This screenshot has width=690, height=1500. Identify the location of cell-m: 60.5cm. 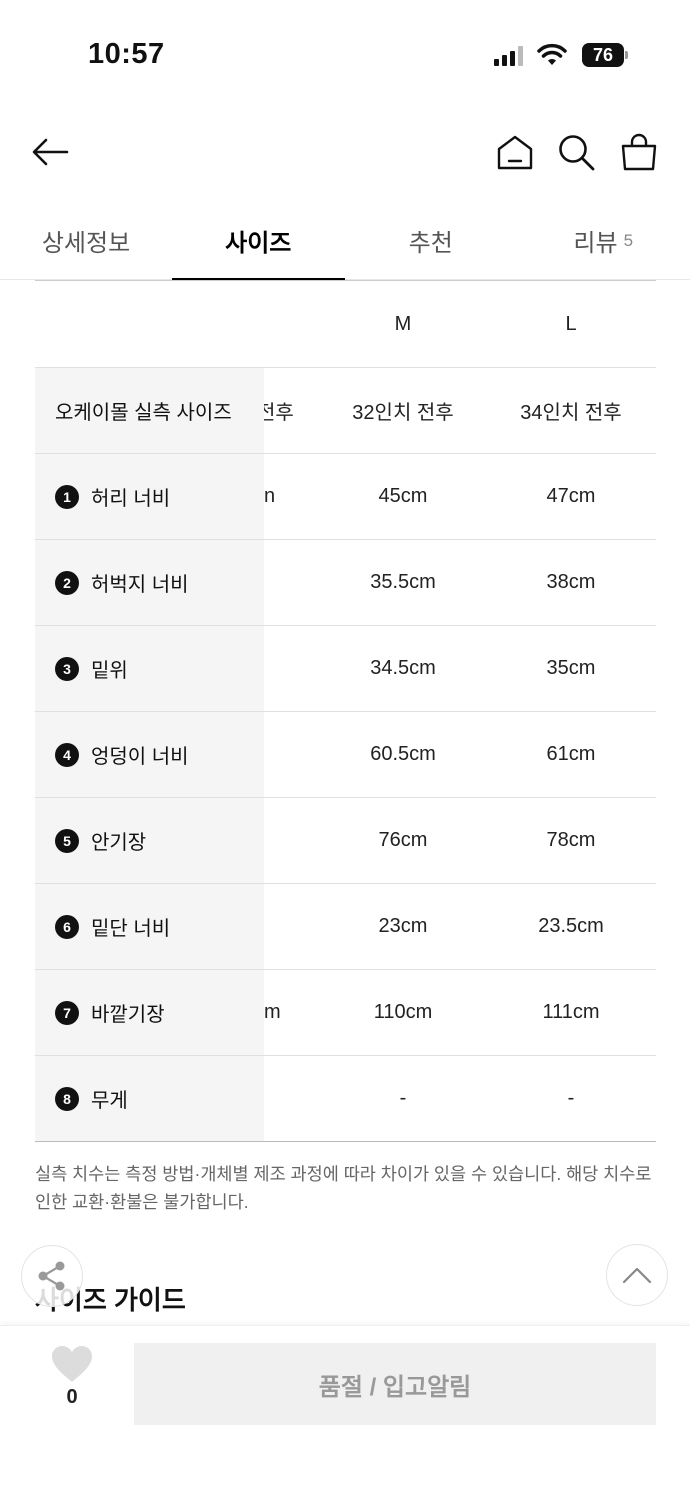
(403, 754).